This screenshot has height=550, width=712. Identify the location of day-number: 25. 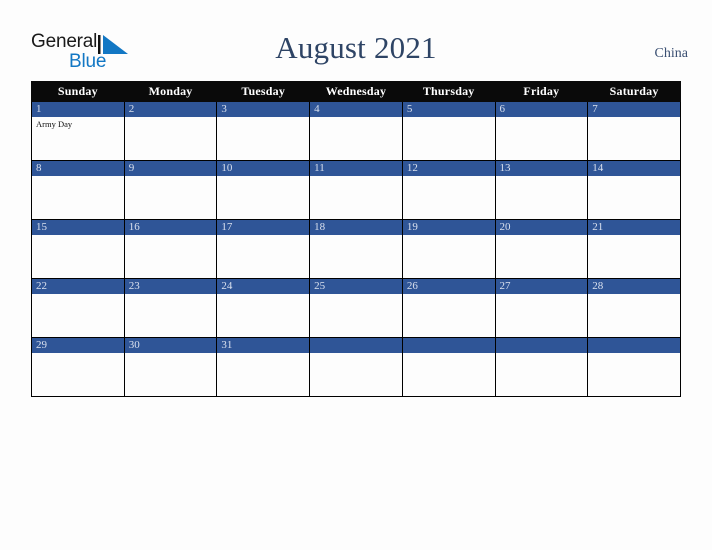
(356, 286).